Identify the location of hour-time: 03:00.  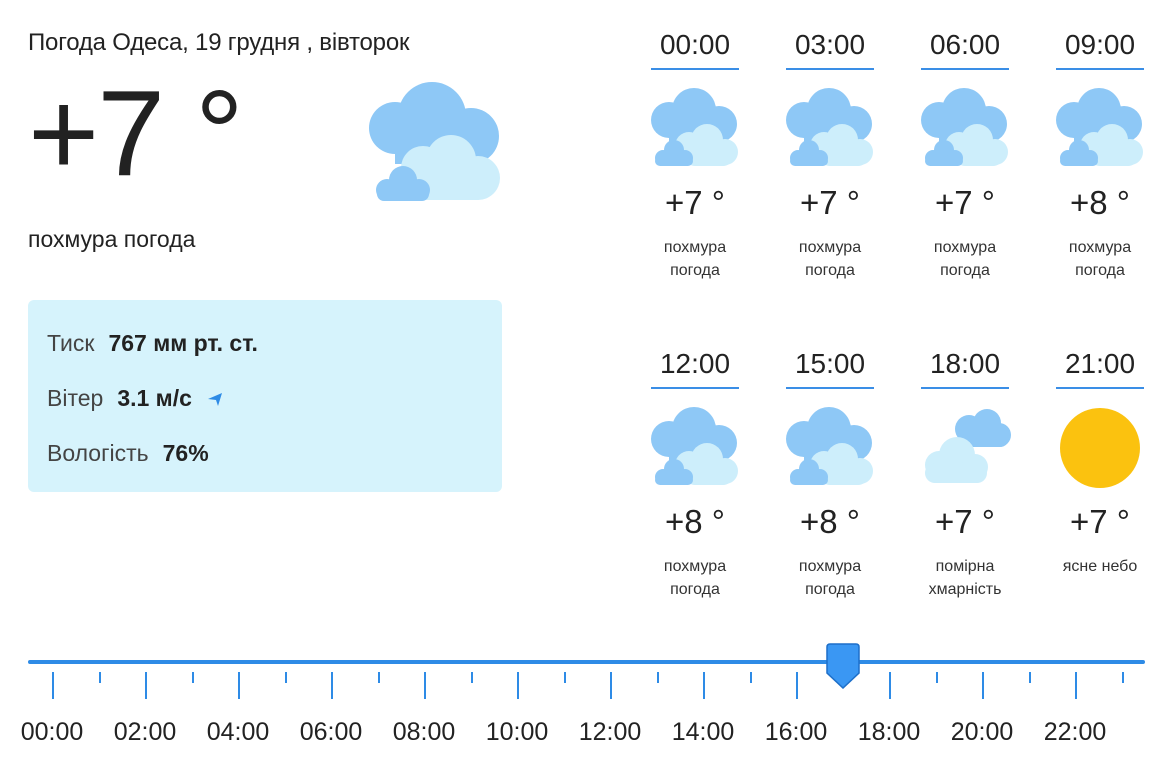
(830, 44).